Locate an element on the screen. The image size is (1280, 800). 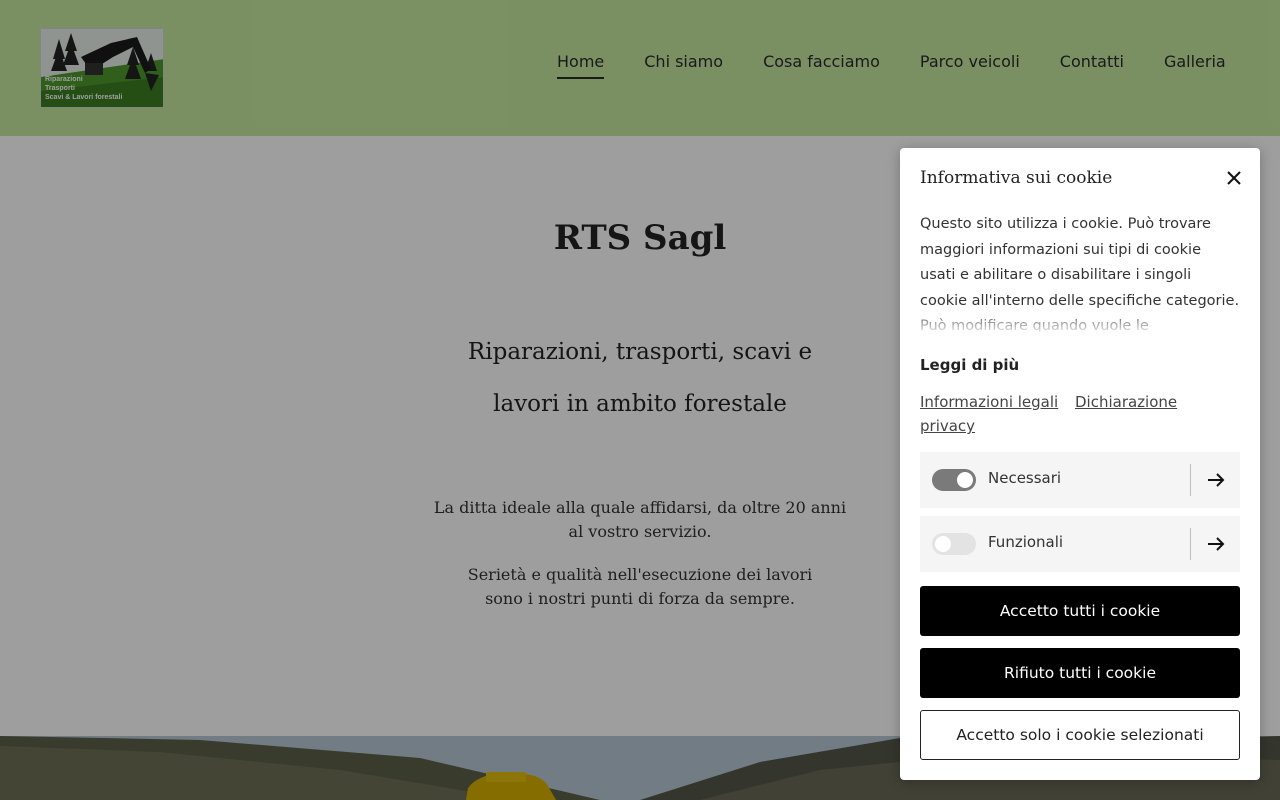
close-button is located at coordinates (1234, 178).